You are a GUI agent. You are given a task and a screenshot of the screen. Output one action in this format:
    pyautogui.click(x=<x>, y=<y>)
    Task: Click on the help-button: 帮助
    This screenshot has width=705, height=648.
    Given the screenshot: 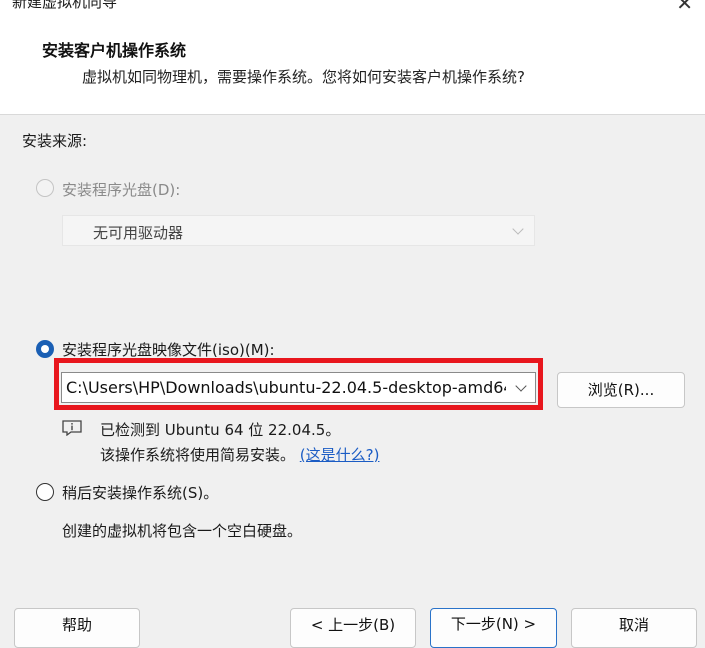 What is the action you would take?
    pyautogui.click(x=77, y=628)
    